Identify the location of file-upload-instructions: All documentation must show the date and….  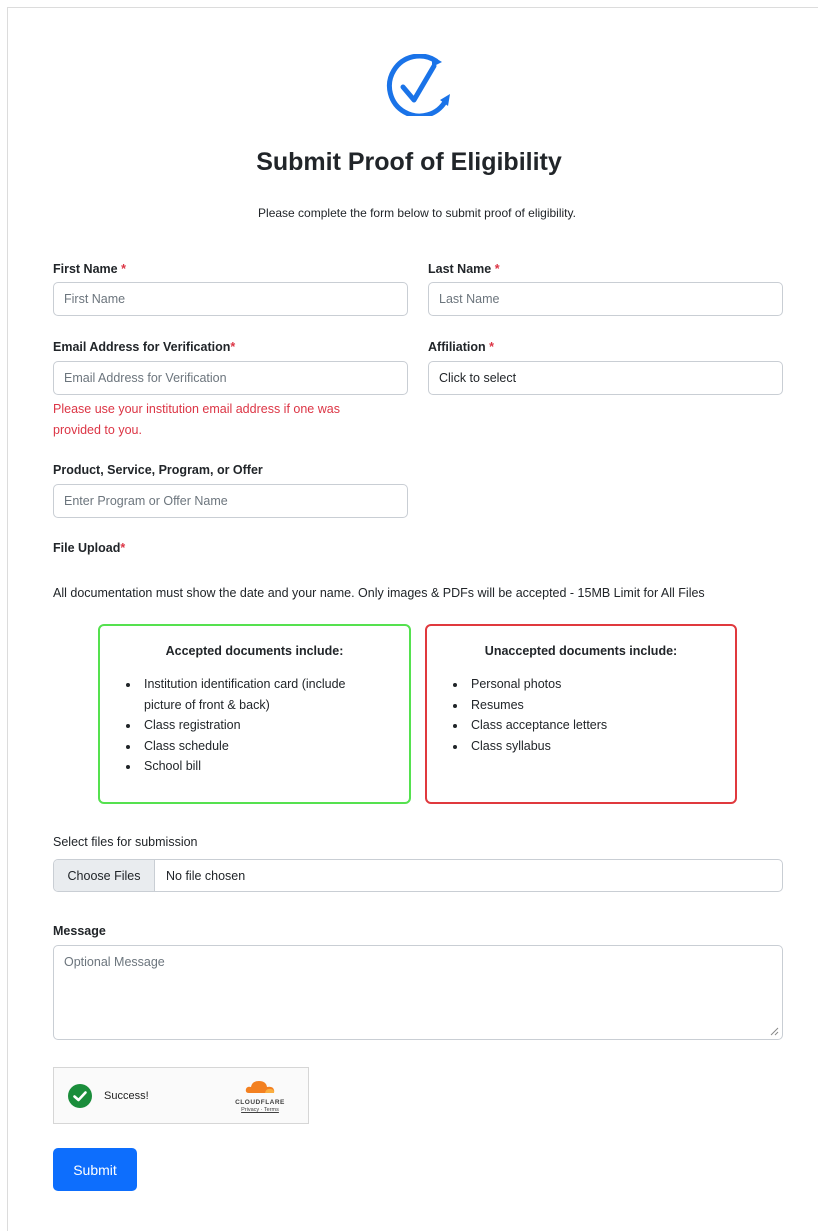
(379, 593).